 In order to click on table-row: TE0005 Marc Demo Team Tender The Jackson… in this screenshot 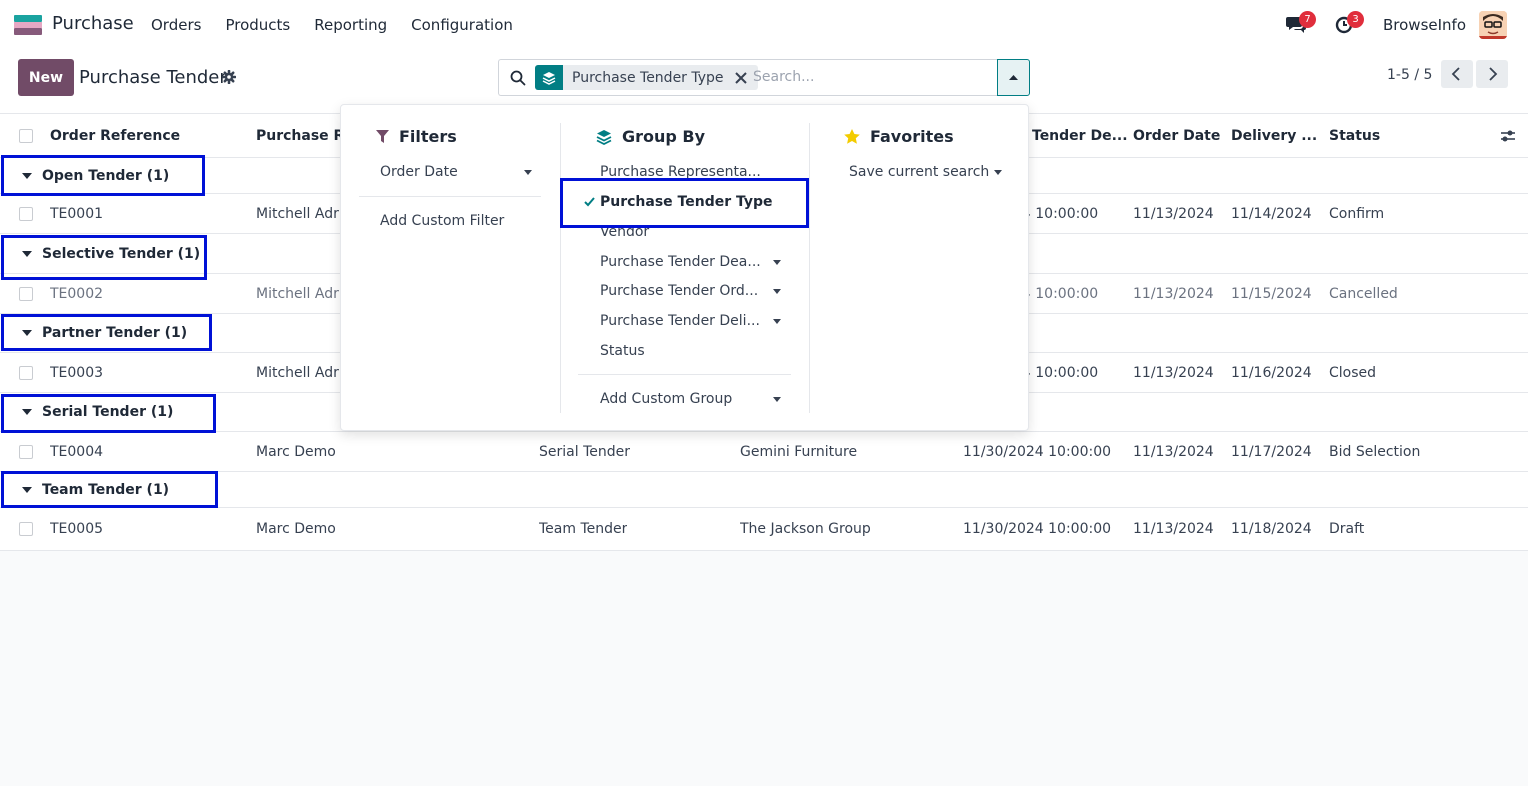, I will do `click(764, 529)`.